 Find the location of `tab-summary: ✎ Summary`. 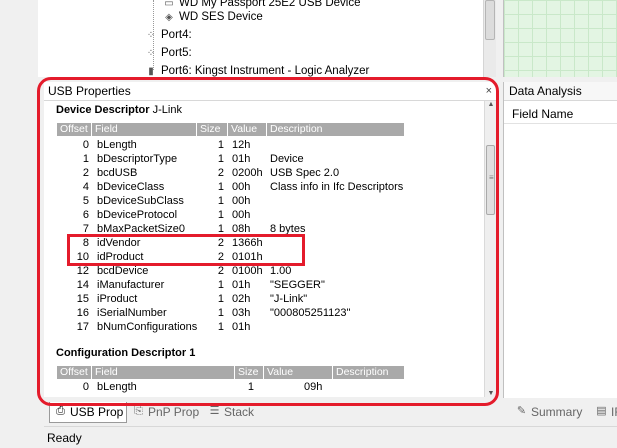

tab-summary: ✎ Summary is located at coordinates (551, 412).